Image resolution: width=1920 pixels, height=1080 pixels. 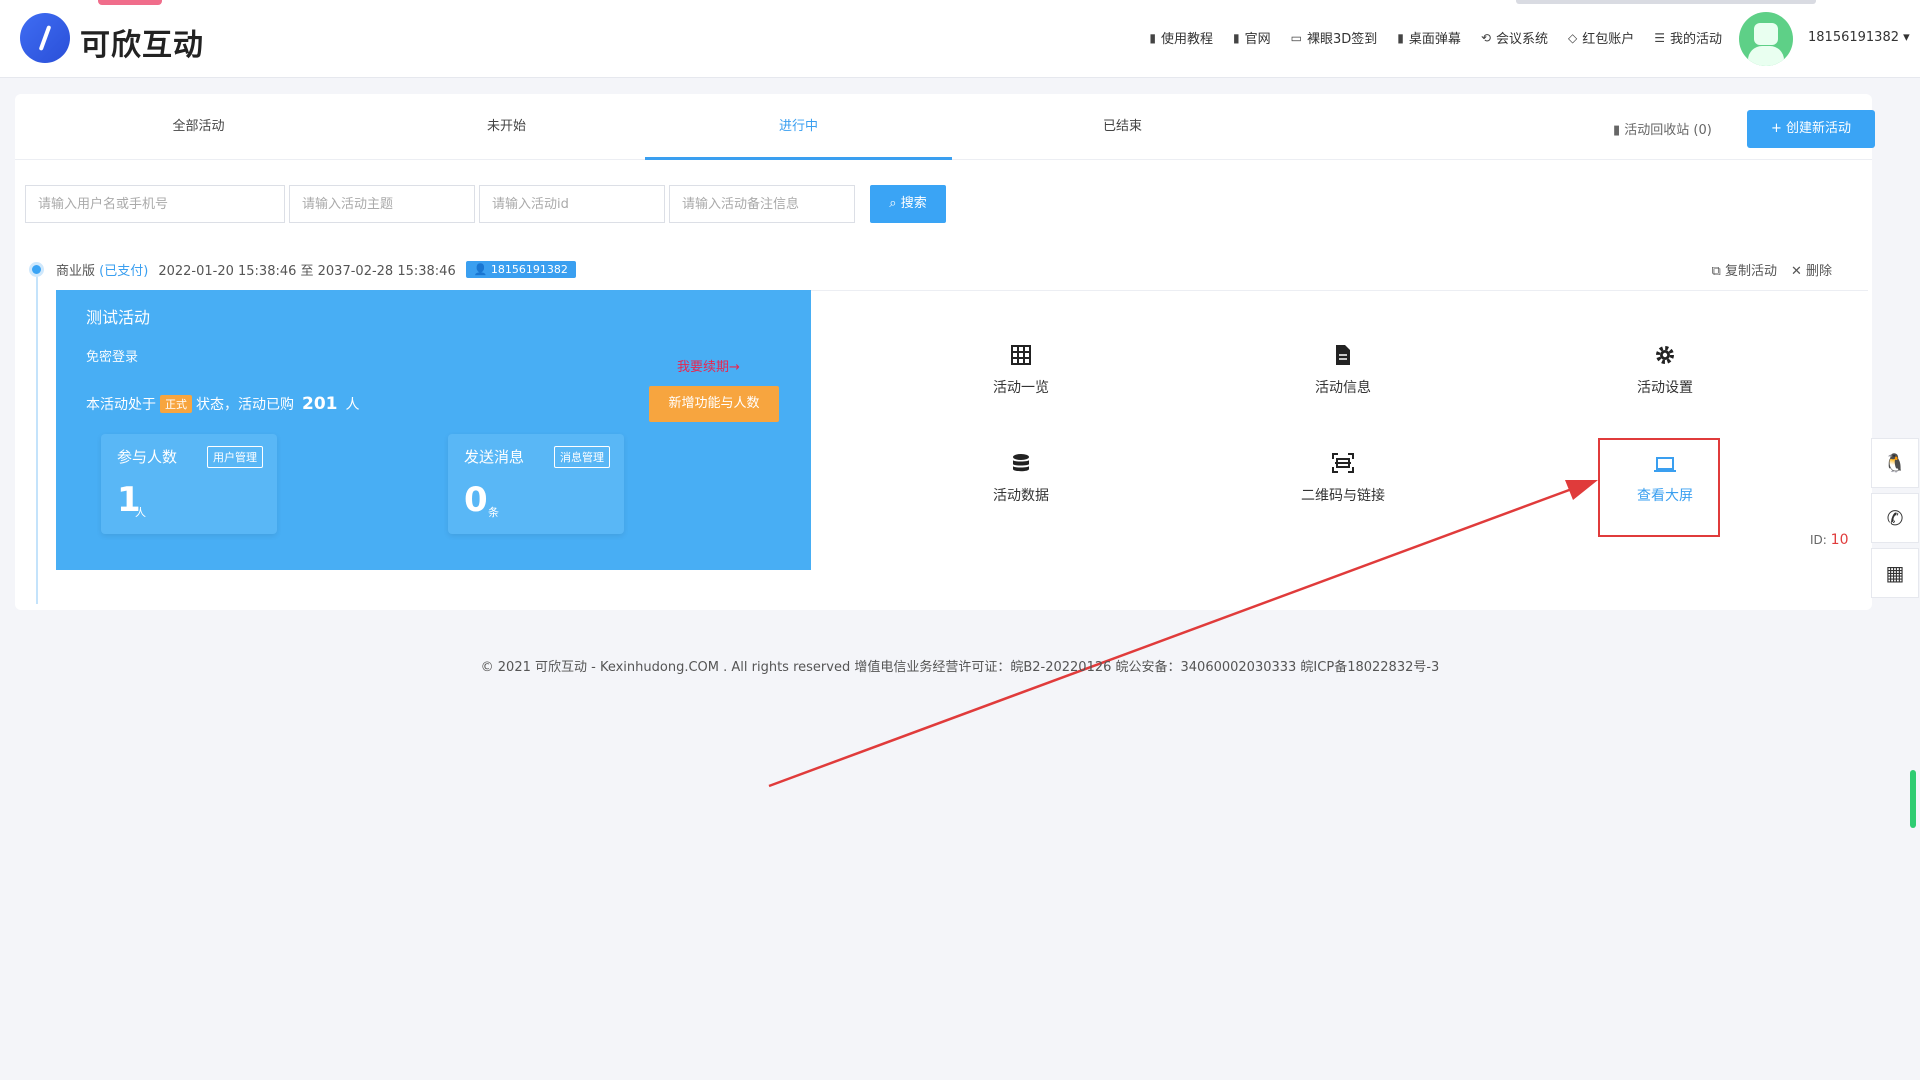 What do you see at coordinates (1572, 37) in the screenshot?
I see `diamond-icon: ◇` at bounding box center [1572, 37].